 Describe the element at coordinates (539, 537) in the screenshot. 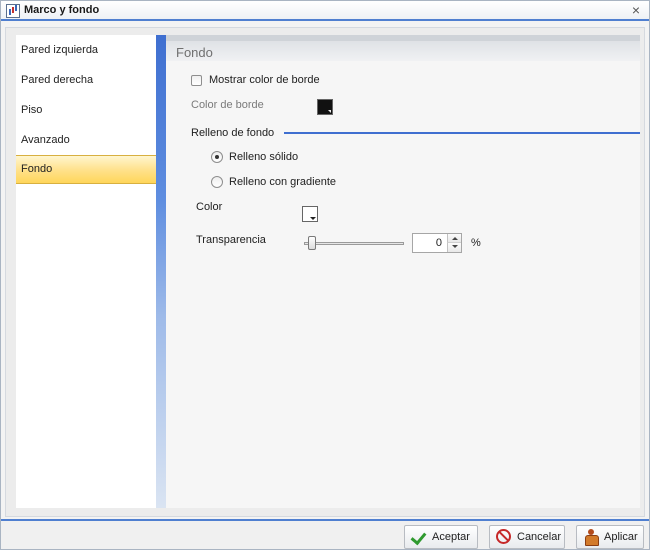

I see `cancel-button-label: Cancelar` at that location.